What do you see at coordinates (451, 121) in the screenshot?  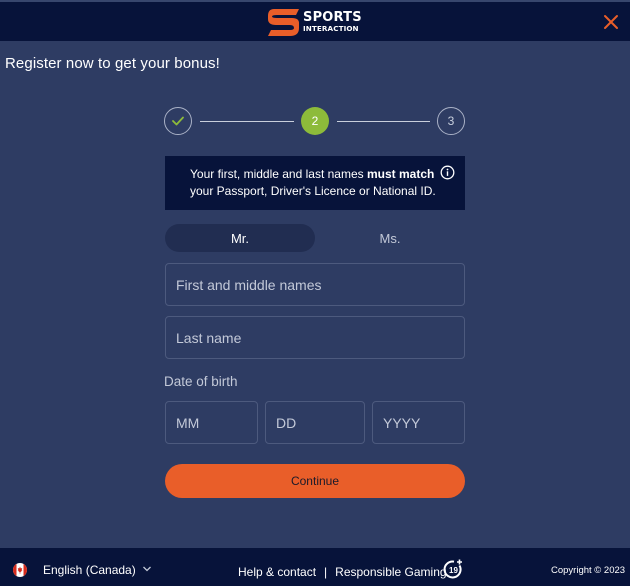 I see `step-3-upcoming: 3` at bounding box center [451, 121].